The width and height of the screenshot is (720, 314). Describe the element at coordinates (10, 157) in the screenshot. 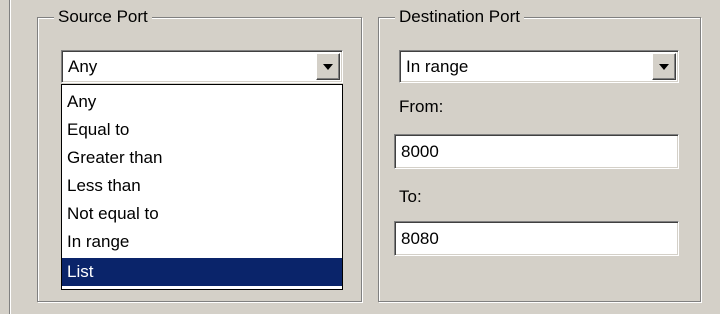

I see `dialog-left-edge` at that location.